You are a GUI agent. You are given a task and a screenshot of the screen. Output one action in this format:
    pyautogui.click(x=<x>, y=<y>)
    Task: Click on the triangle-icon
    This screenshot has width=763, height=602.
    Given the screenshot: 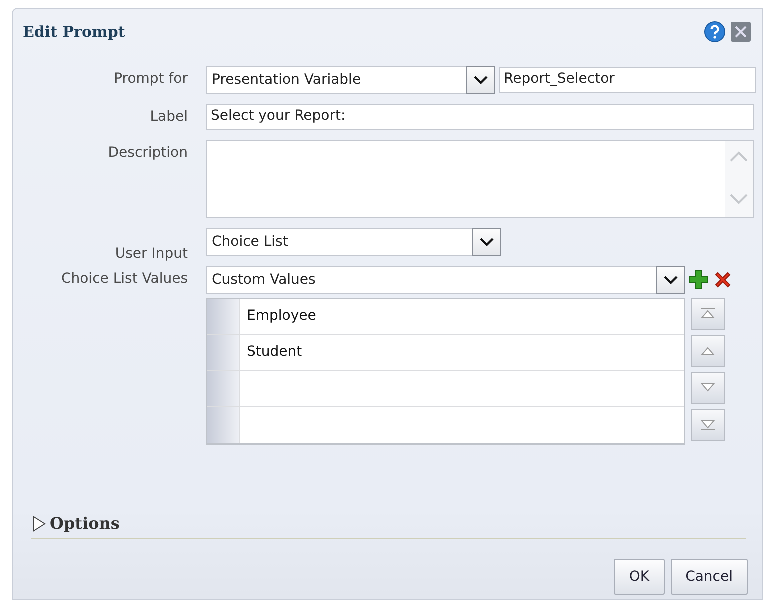 What is the action you would take?
    pyautogui.click(x=39, y=524)
    